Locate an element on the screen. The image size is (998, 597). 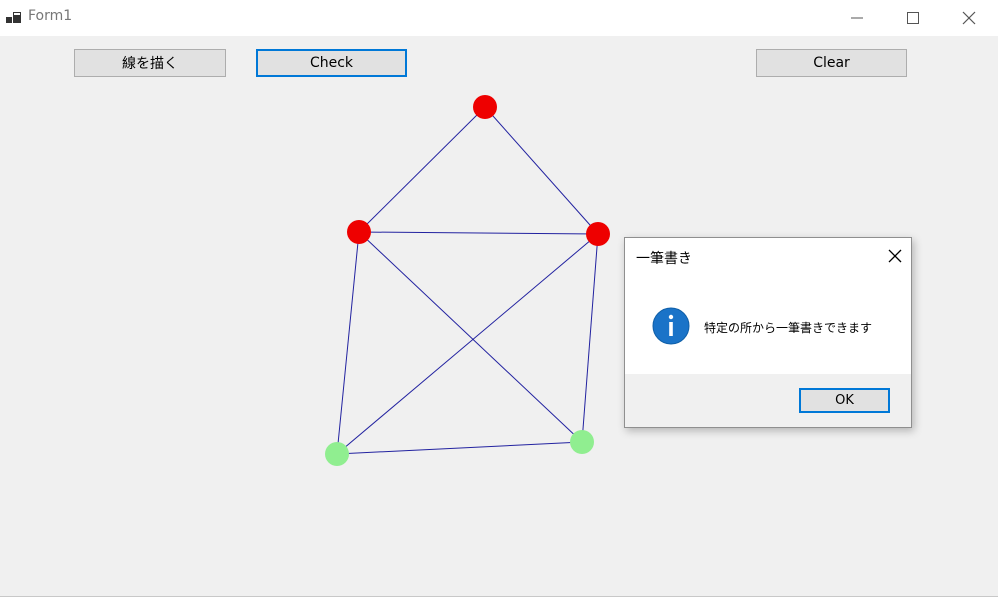
edge-mid-right-bottom-left is located at coordinates (467, 344).